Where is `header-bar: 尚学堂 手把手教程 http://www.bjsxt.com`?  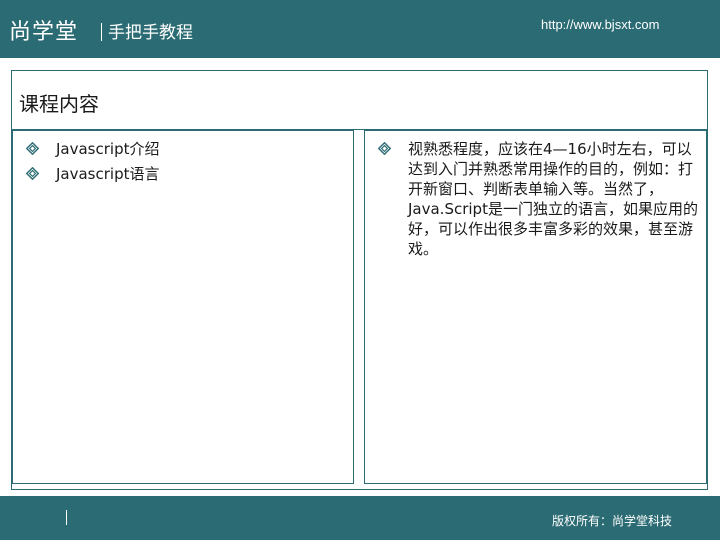 header-bar: 尚学堂 手把手教程 http://www.bjsxt.com is located at coordinates (360, 29).